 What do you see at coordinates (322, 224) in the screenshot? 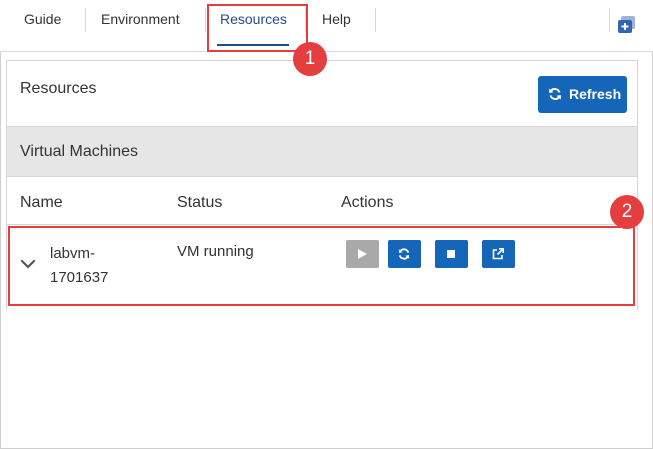
I see `header-divider` at bounding box center [322, 224].